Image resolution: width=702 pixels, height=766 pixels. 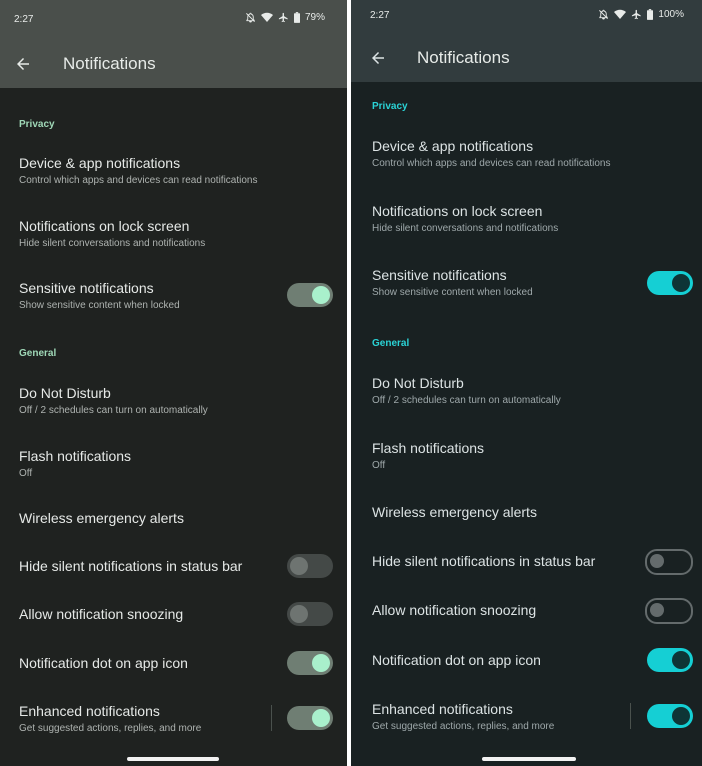 What do you see at coordinates (526, 41) in the screenshot?
I see `app-bar: 2:27 100% Notifications` at bounding box center [526, 41].